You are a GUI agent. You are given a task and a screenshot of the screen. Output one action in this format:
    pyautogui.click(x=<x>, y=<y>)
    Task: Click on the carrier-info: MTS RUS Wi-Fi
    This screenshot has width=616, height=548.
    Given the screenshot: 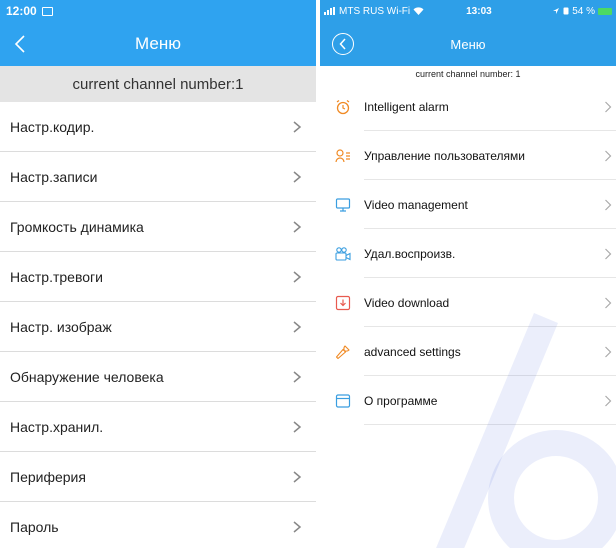 What is the action you would take?
    pyautogui.click(x=374, y=11)
    